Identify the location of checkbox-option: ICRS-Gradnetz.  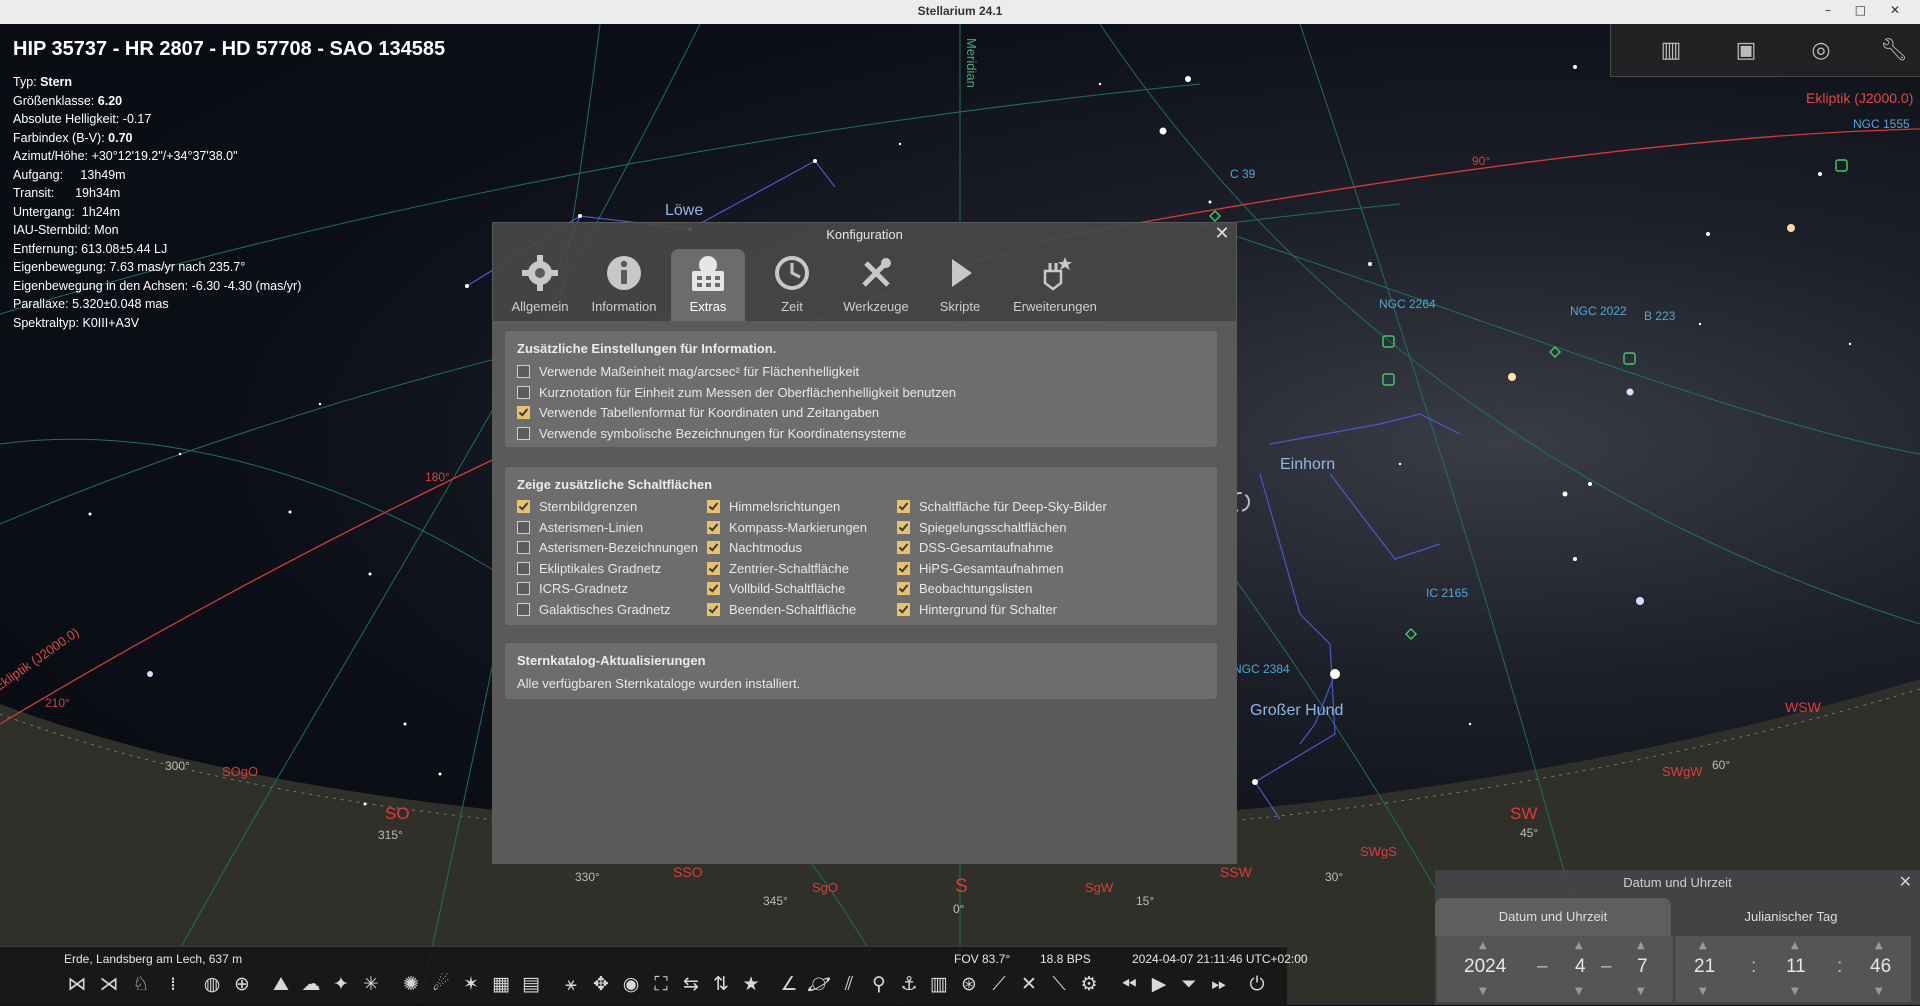
(572, 588).